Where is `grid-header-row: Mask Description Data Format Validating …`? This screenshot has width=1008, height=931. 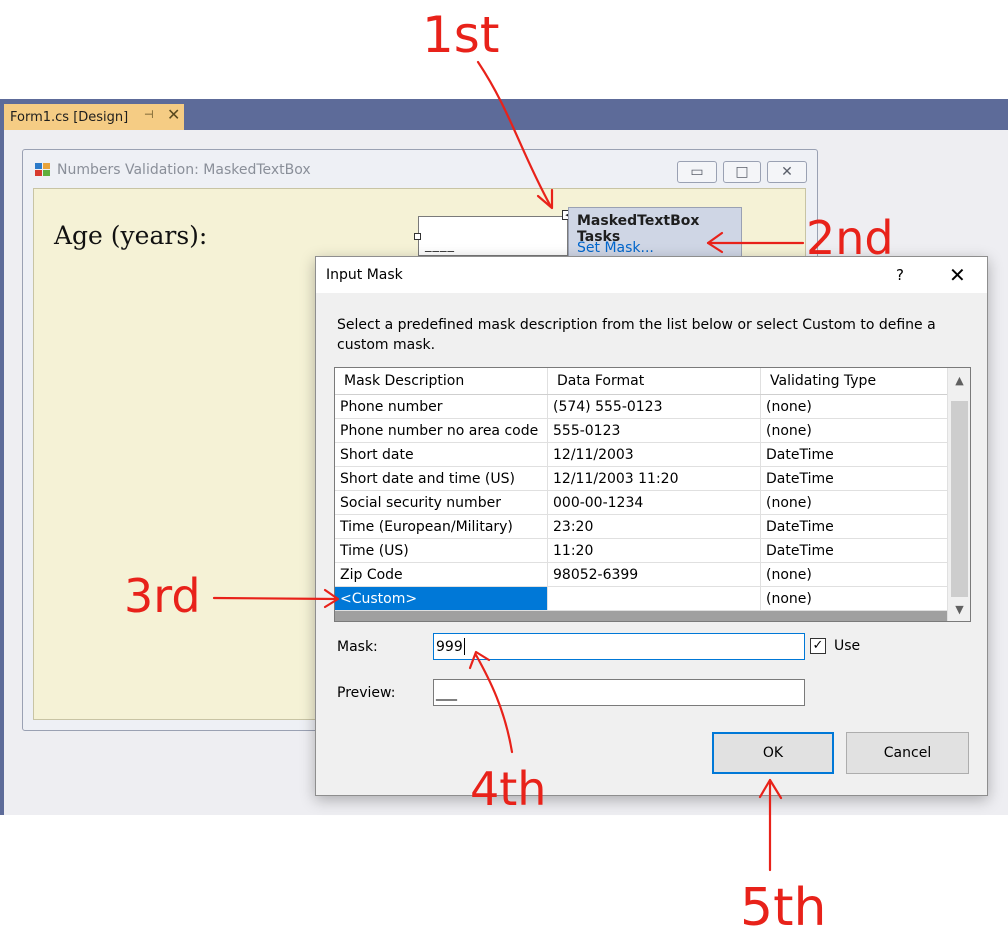 grid-header-row: Mask Description Data Format Validating … is located at coordinates (641, 381).